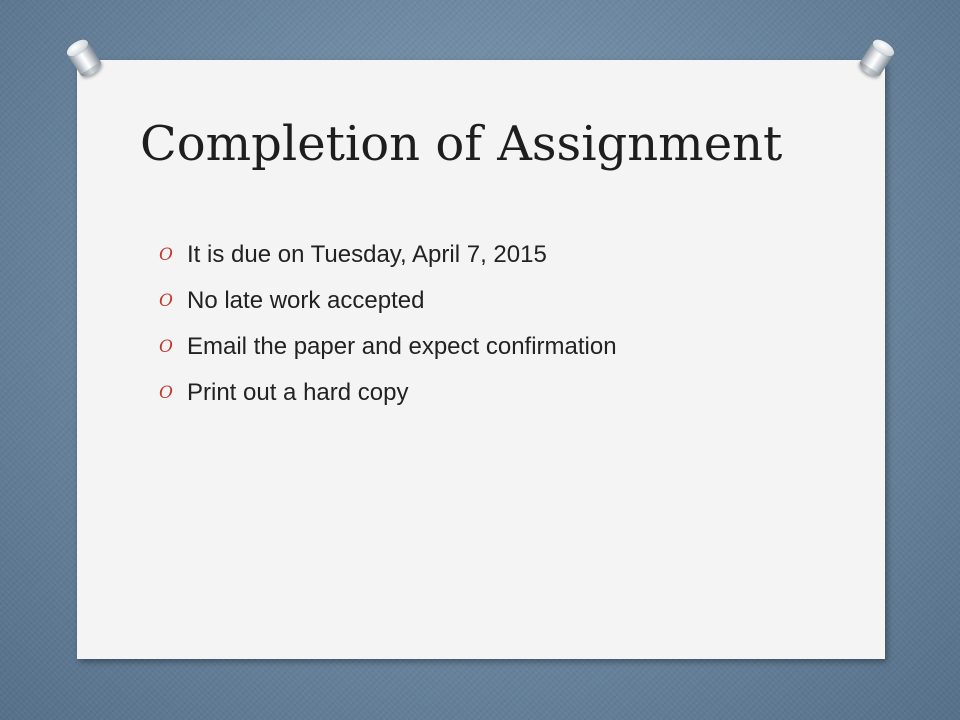  I want to click on bullet-item: O It is due on Tuesday, April 7, 2015, so click(388, 255).